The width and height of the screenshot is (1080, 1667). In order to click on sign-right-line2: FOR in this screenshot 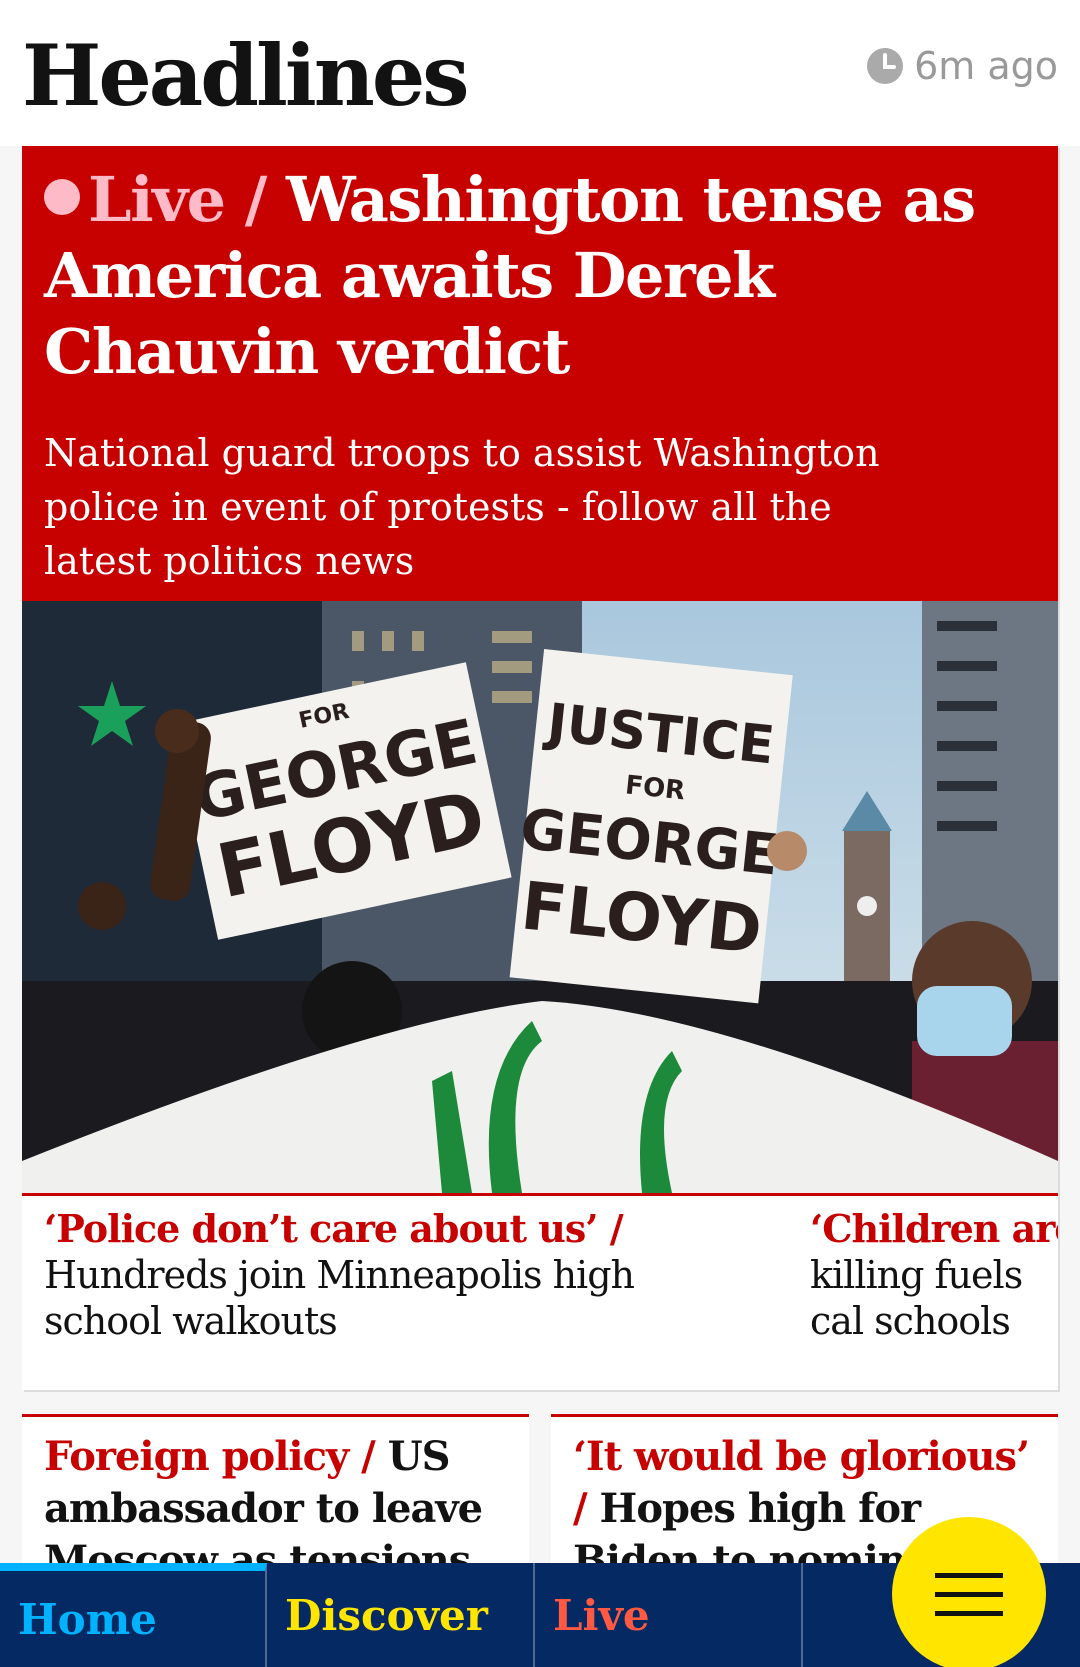, I will do `click(655, 788)`.